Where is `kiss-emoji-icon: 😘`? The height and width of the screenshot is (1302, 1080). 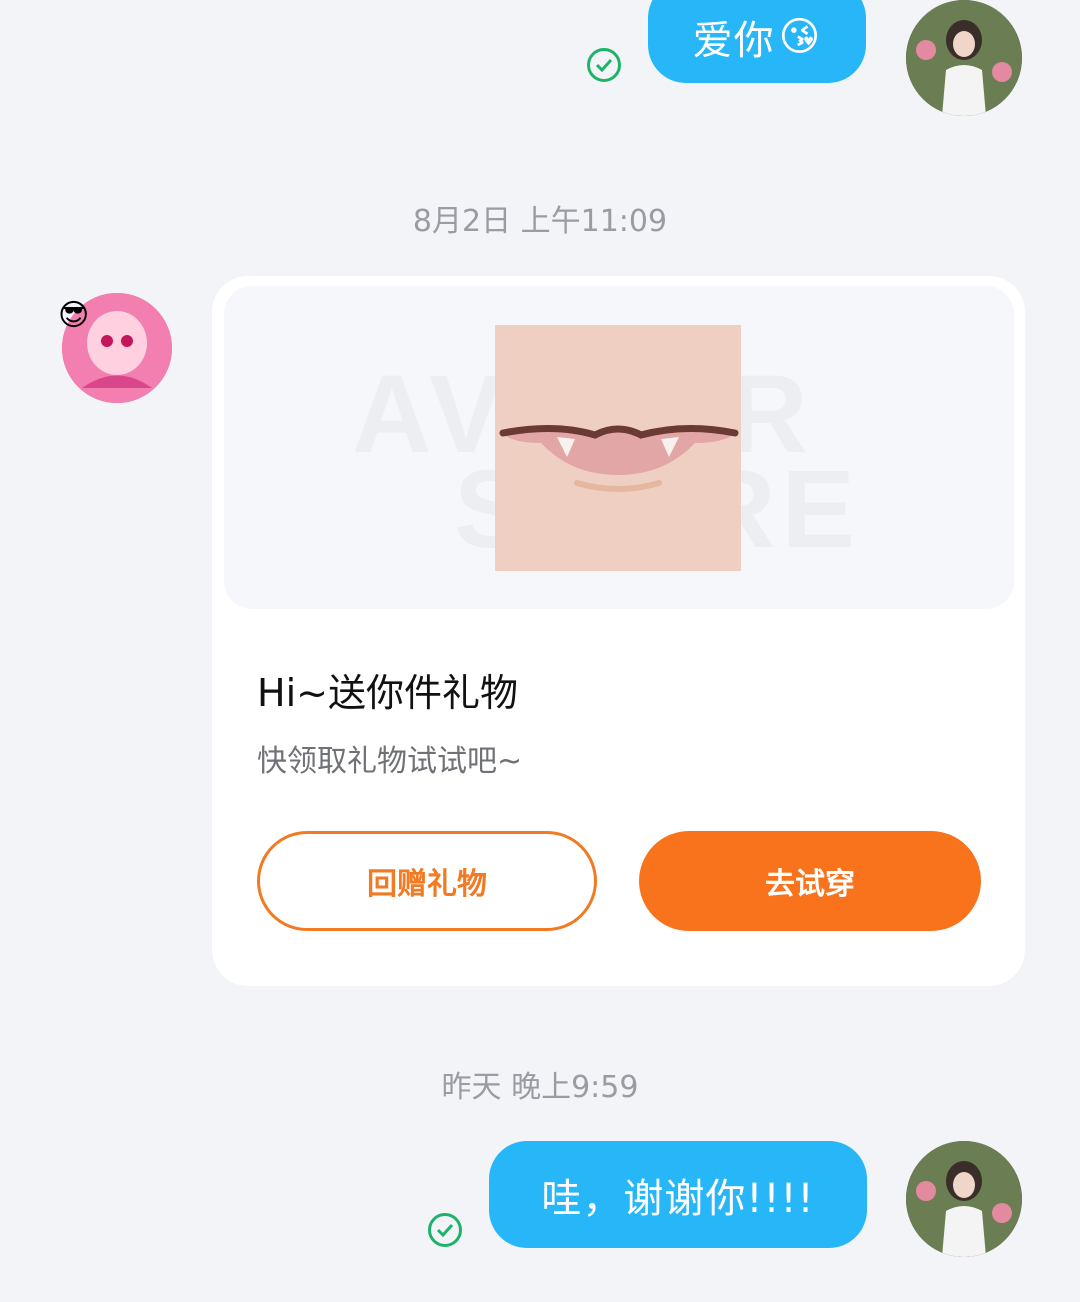 kiss-emoji-icon: 😘 is located at coordinates (800, 36).